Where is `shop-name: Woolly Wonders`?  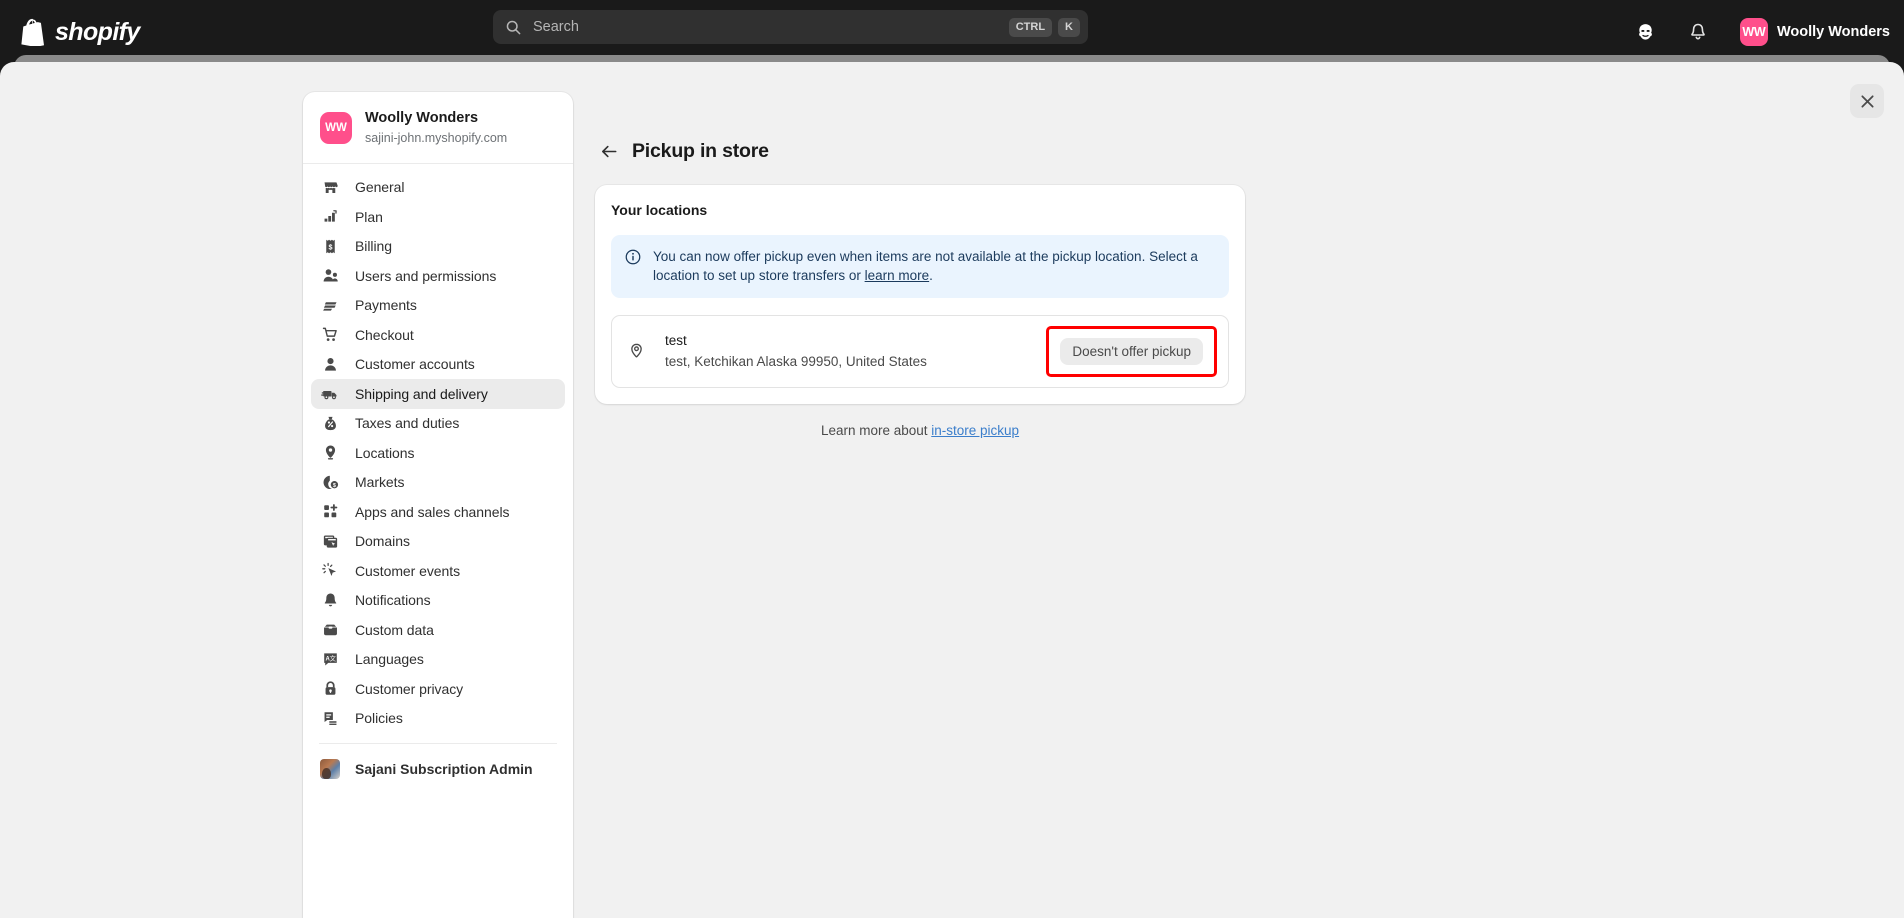 shop-name: Woolly Wonders is located at coordinates (422, 118).